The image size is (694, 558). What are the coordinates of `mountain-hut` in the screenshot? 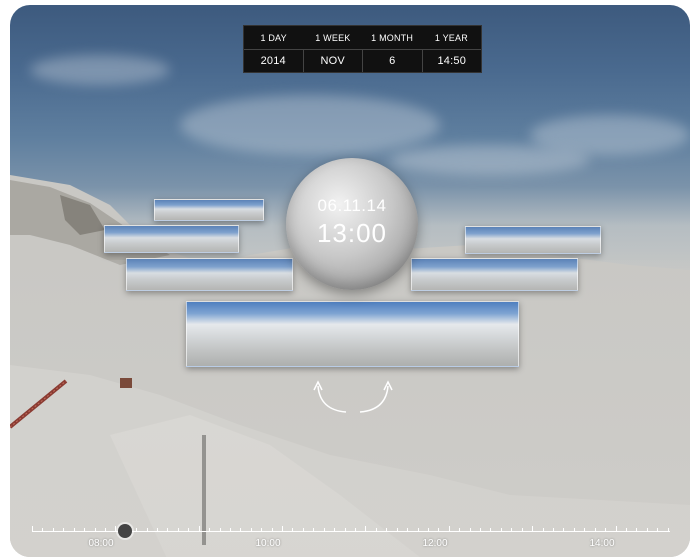 It's located at (126, 383).